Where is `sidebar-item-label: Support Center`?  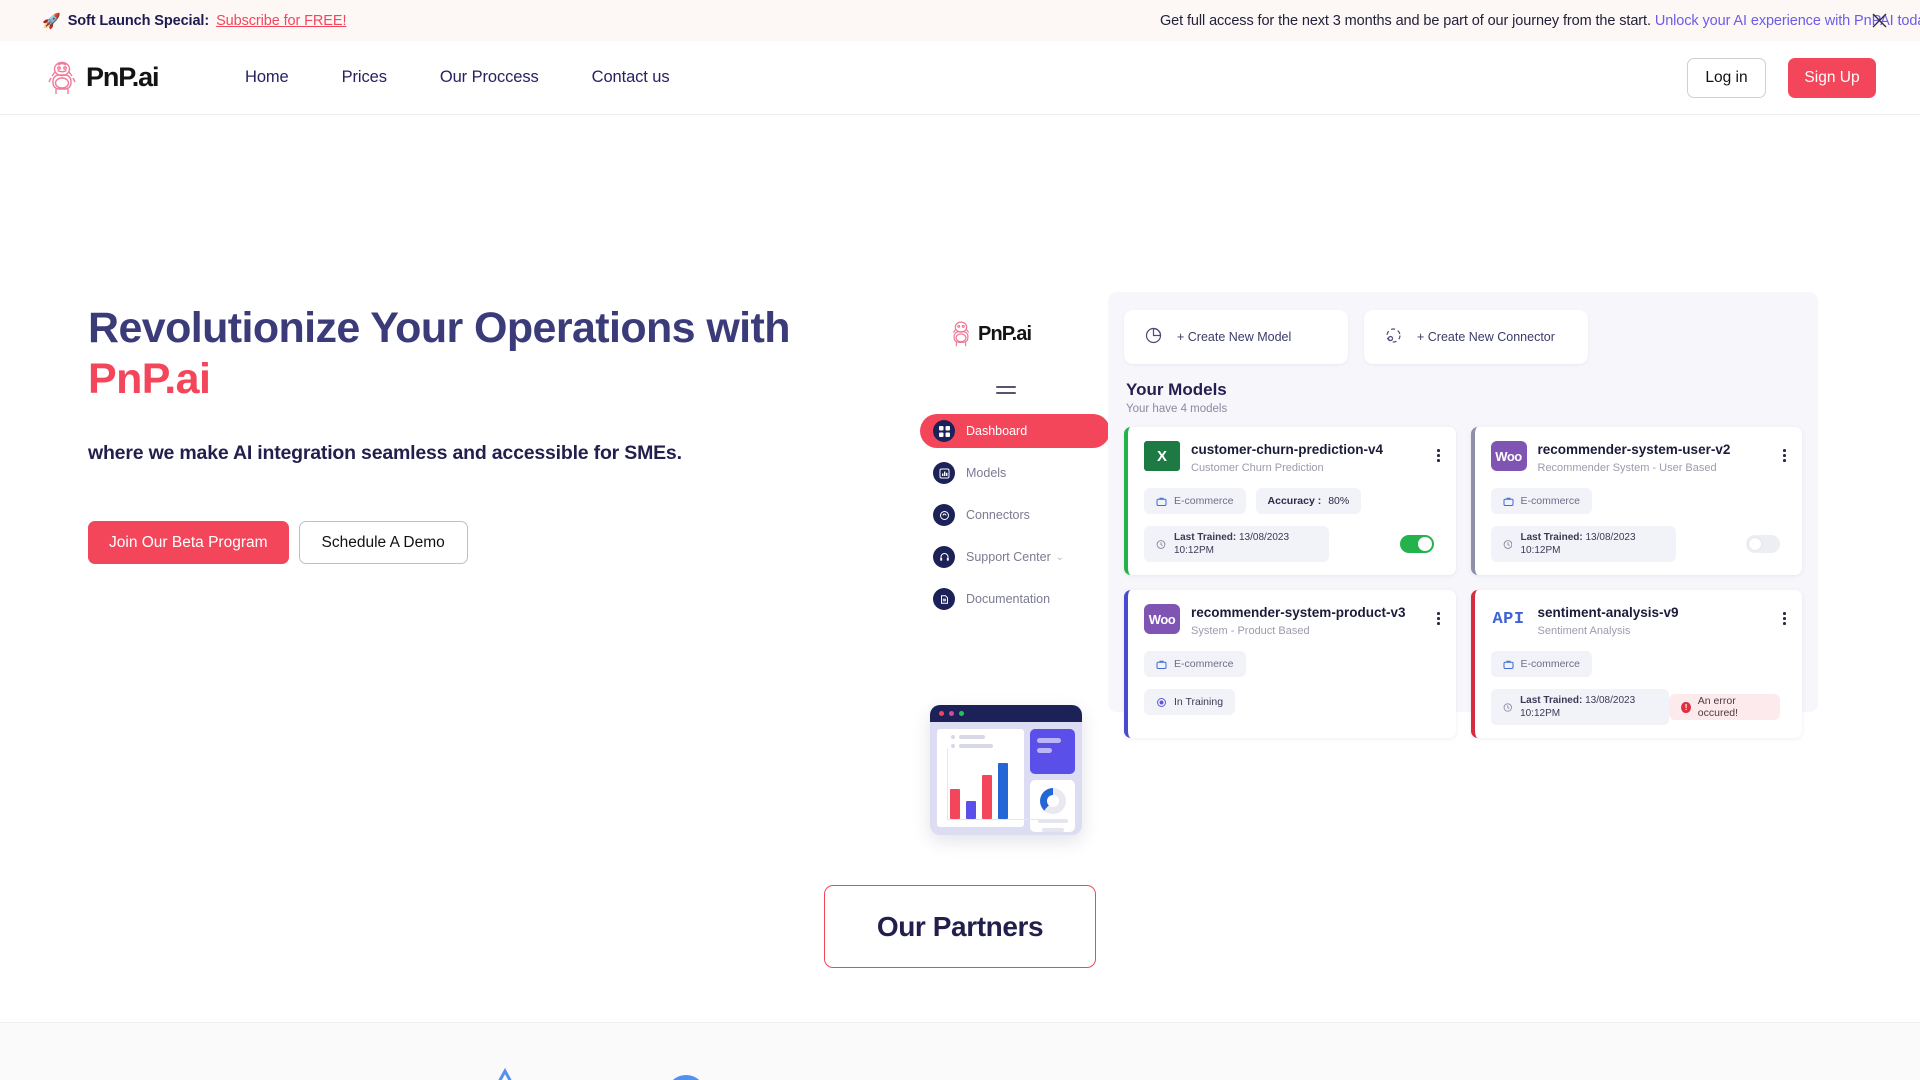
sidebar-item-label: Support Center is located at coordinates (1008, 557).